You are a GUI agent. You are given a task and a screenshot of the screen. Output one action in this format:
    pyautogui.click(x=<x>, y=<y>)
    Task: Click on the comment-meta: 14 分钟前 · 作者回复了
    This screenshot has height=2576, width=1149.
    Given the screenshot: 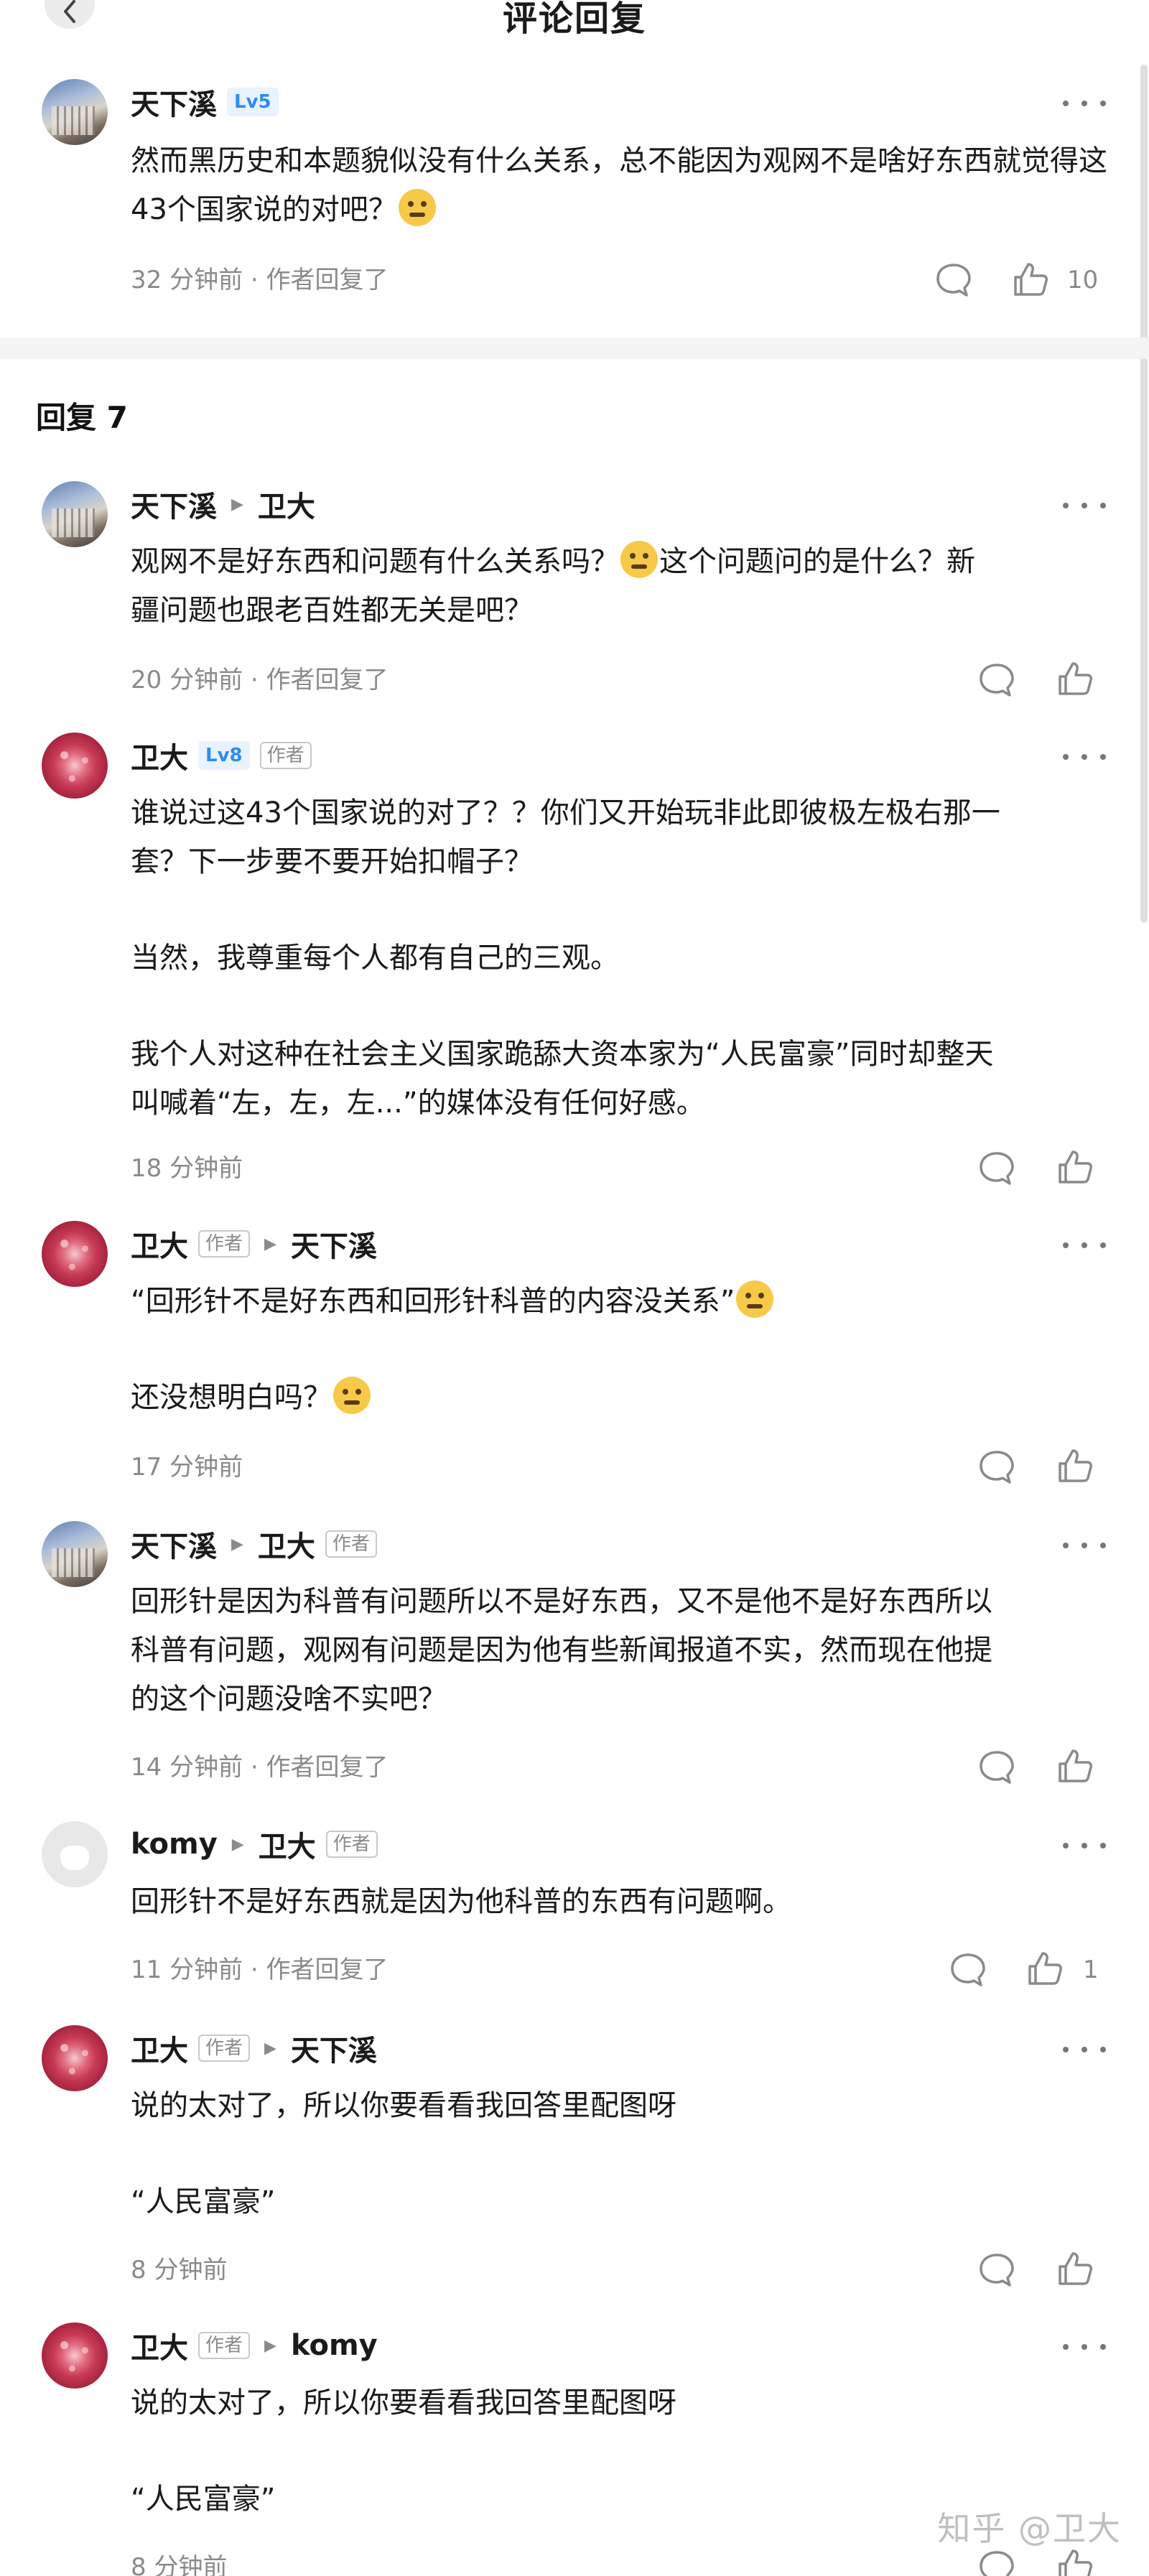 What is the action you would take?
    pyautogui.click(x=260, y=1768)
    